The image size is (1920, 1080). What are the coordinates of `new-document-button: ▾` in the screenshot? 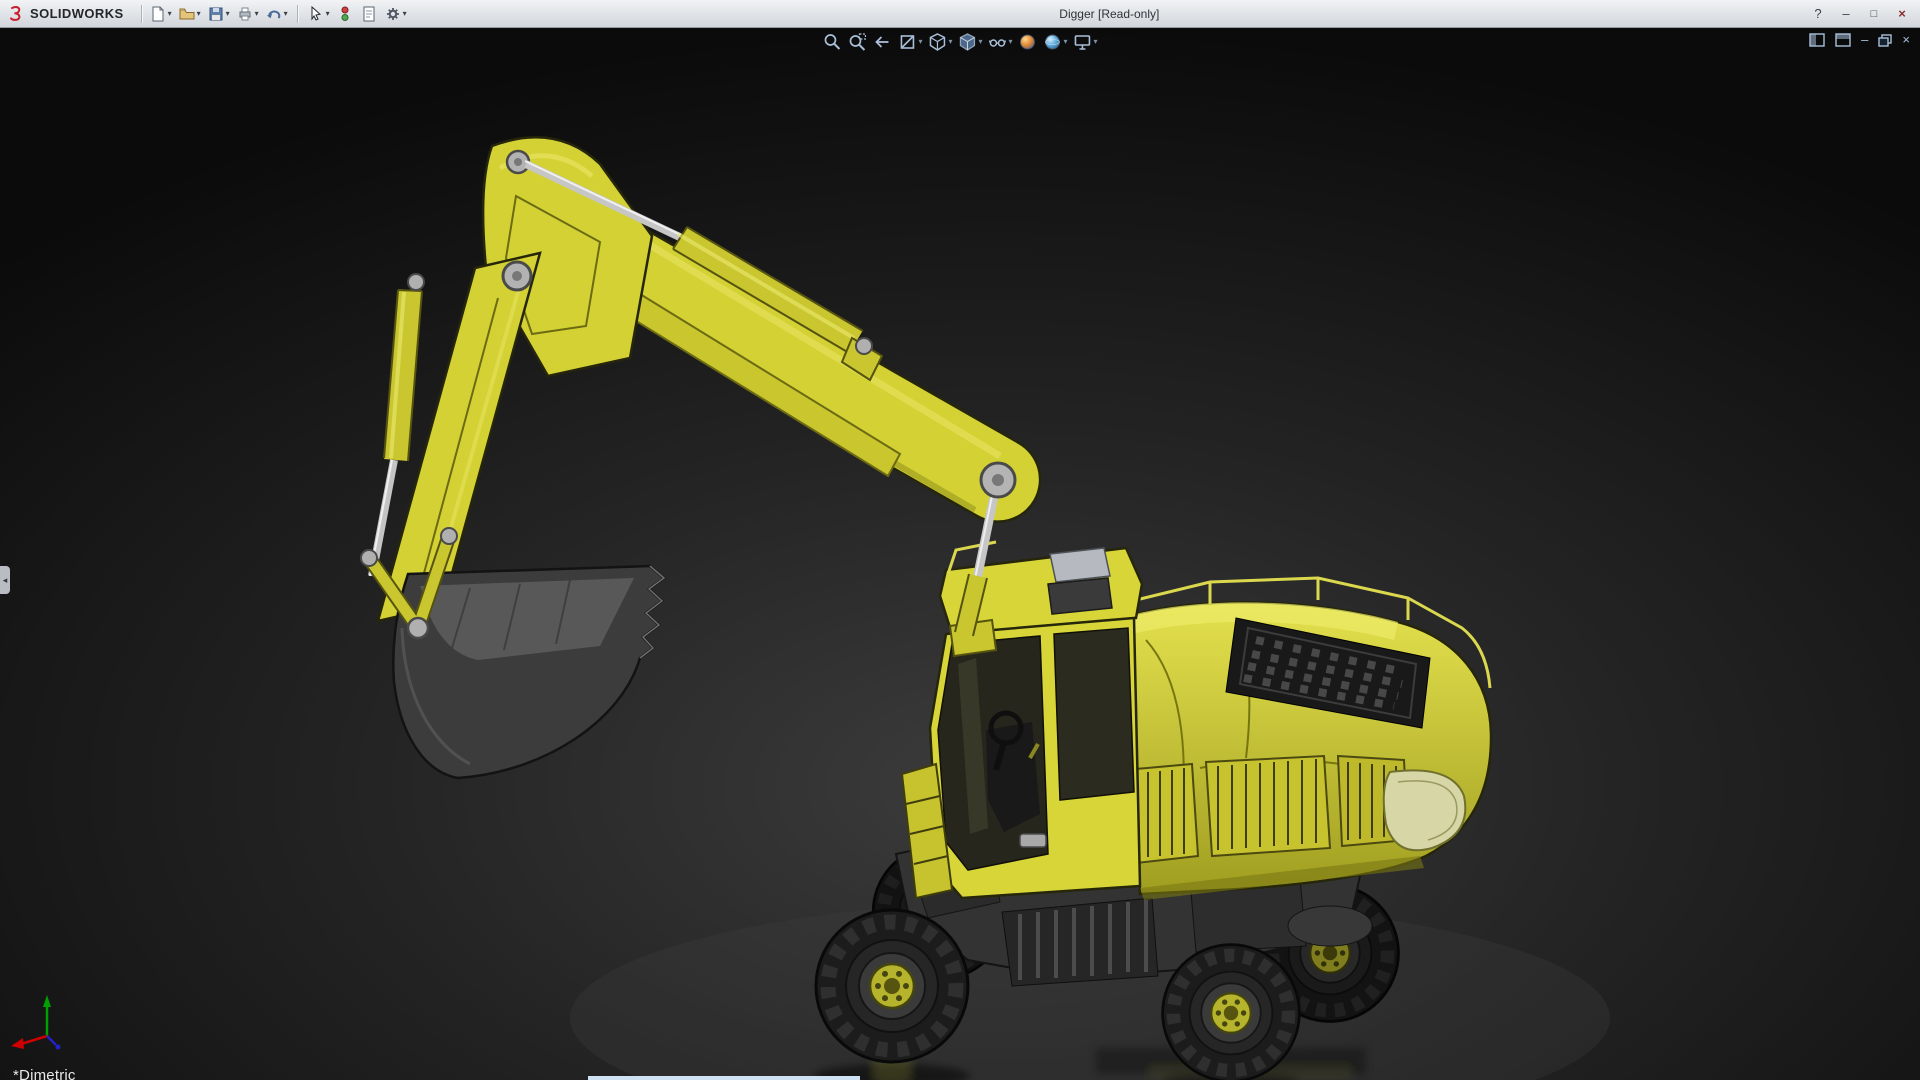 It's located at (160, 14).